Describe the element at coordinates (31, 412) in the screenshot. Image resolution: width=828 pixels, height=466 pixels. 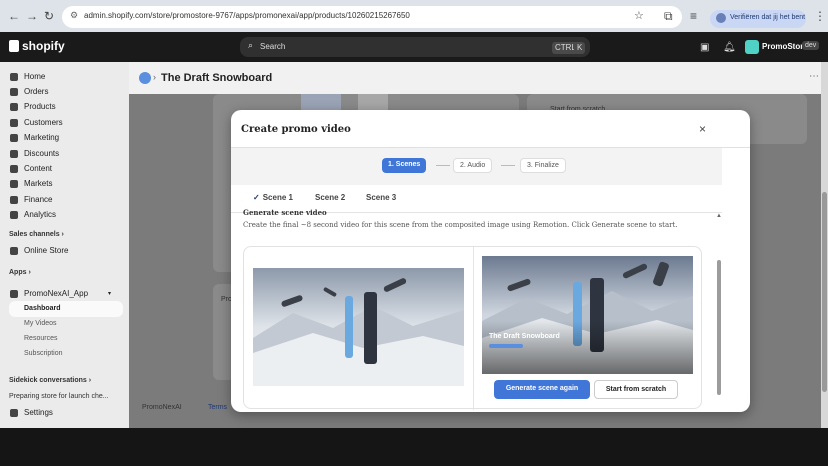
I see `sidebar-item-settings: Settings` at that location.